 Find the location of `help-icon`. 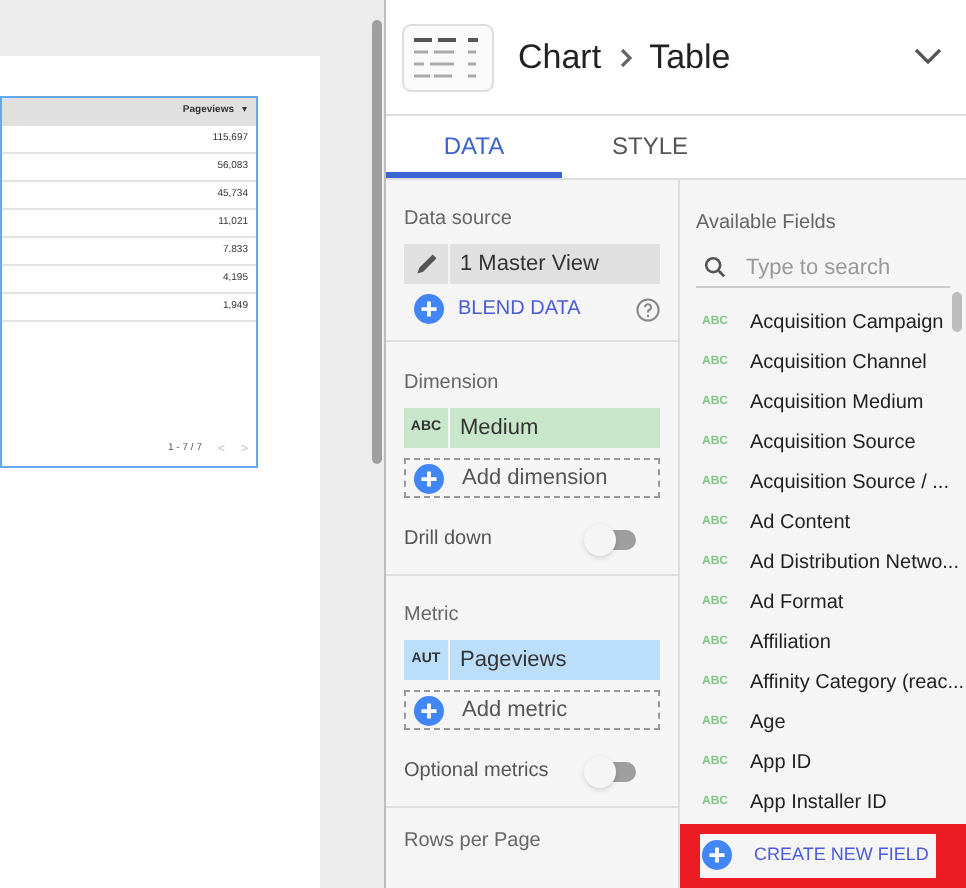

help-icon is located at coordinates (648, 309).